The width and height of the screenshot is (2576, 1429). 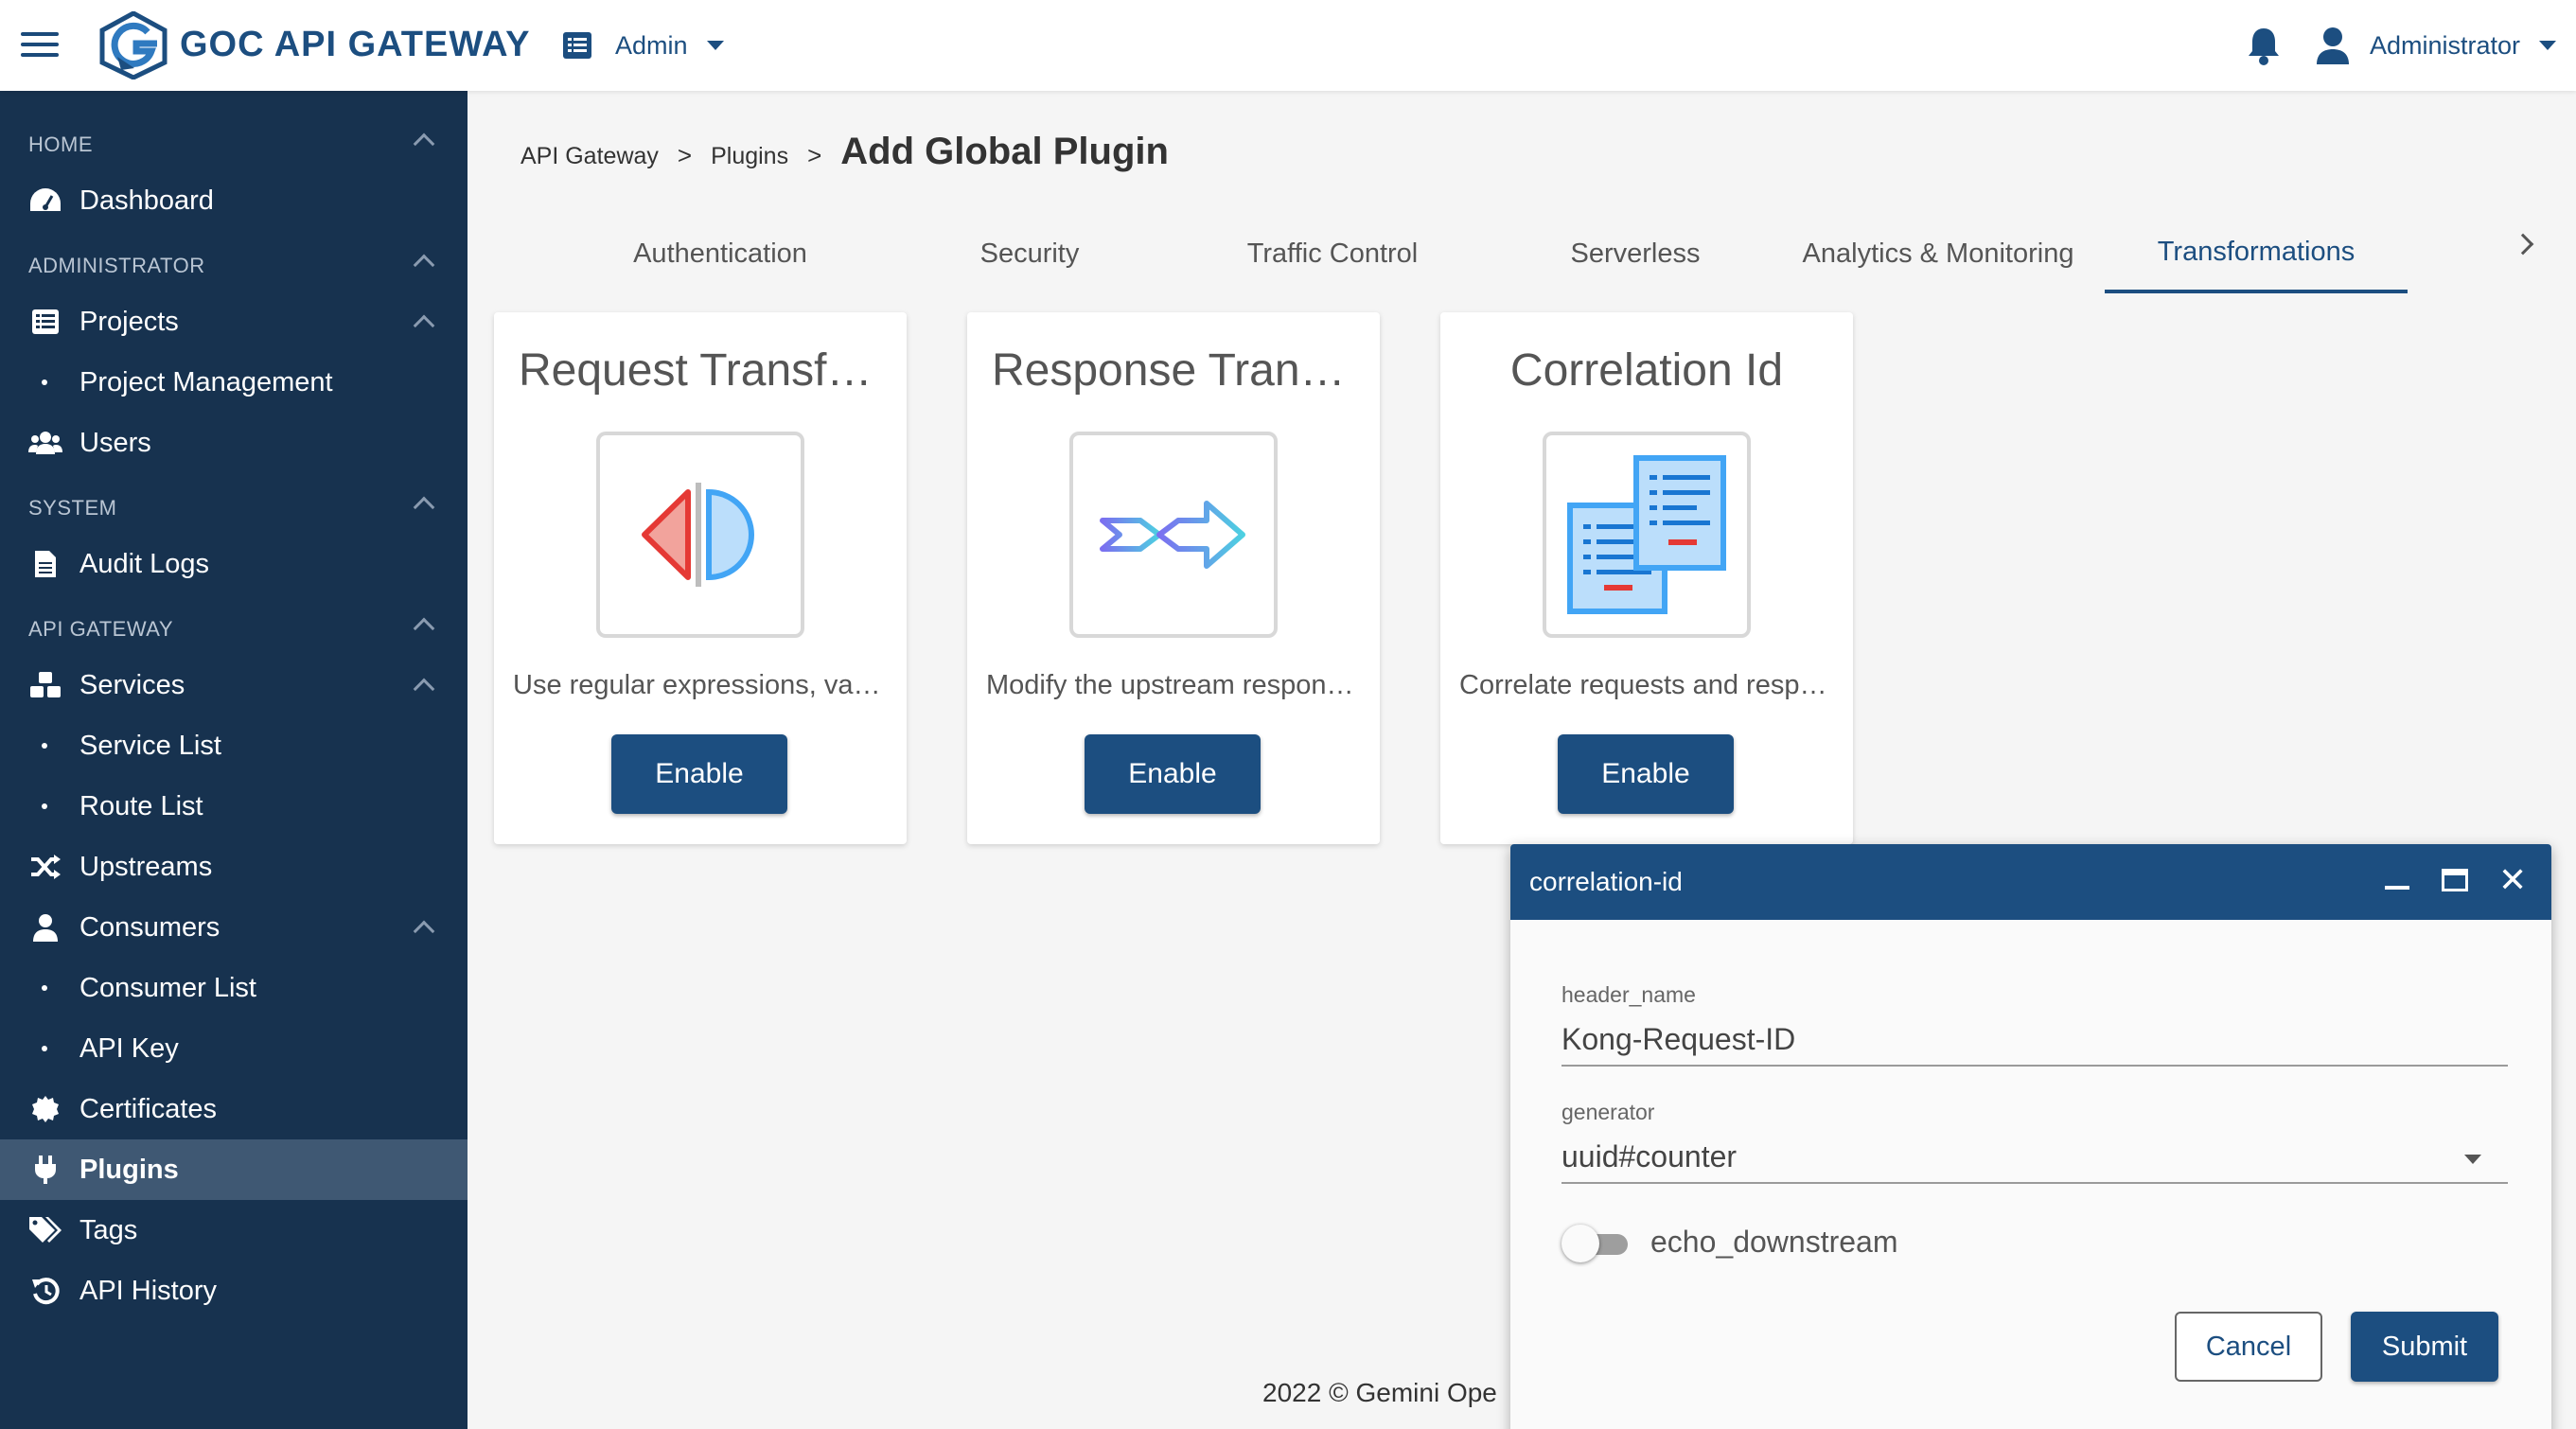 What do you see at coordinates (720, 254) in the screenshot?
I see `tab-authentication: Authentication` at bounding box center [720, 254].